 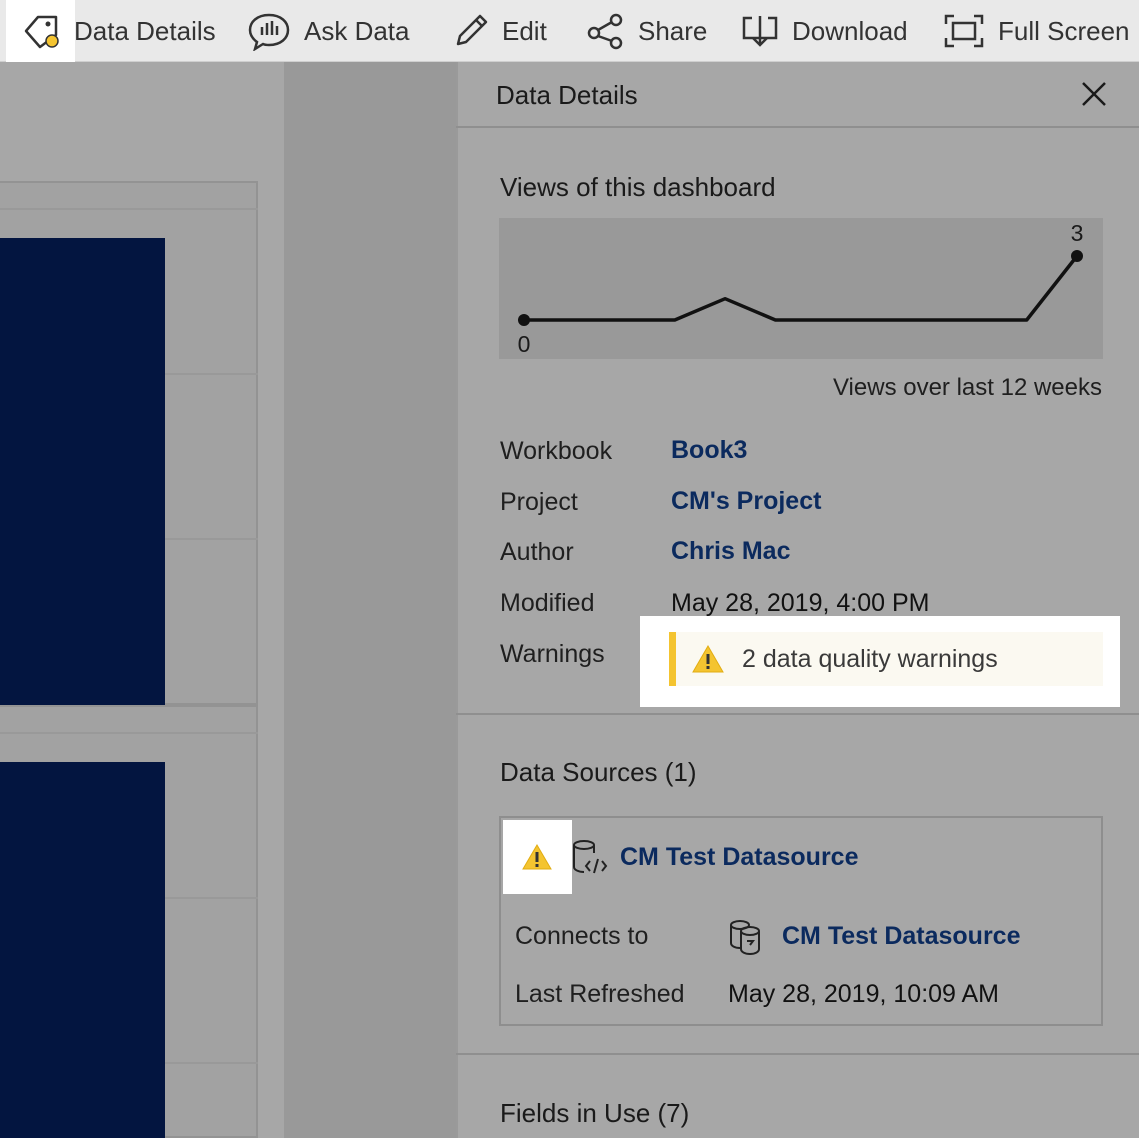 I want to click on project-link: CM's Project, so click(x=746, y=501).